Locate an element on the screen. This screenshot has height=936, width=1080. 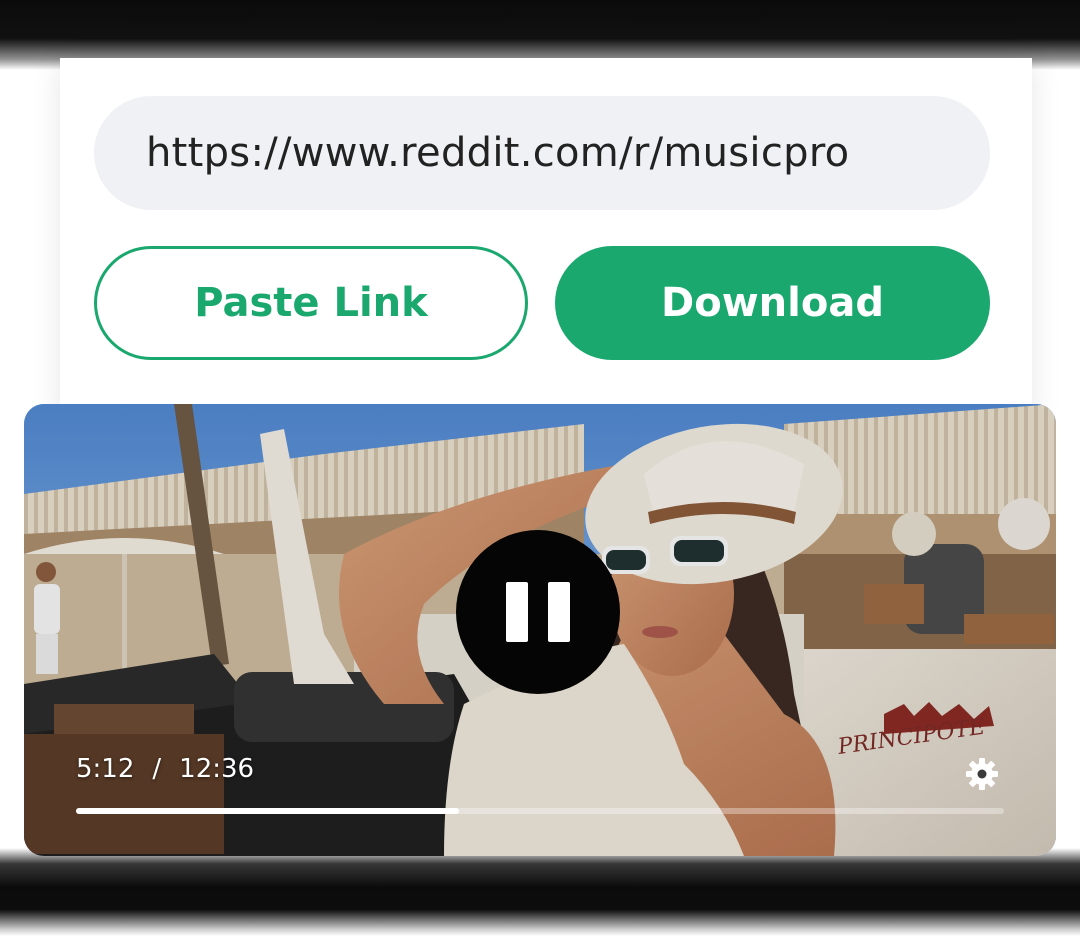
url-input: https://www.reddit.com/r/musicpro is located at coordinates (542, 153).